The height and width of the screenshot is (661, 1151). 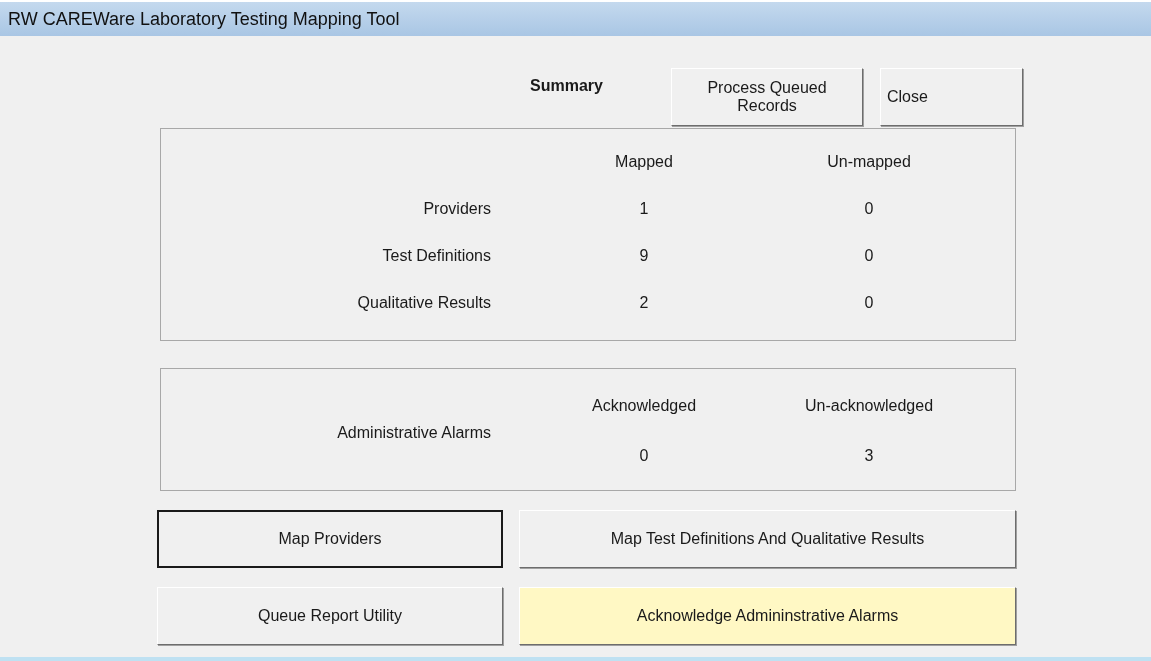 I want to click on action-button: Map Test Definitions And Qualitative Results, so click(x=767, y=539).